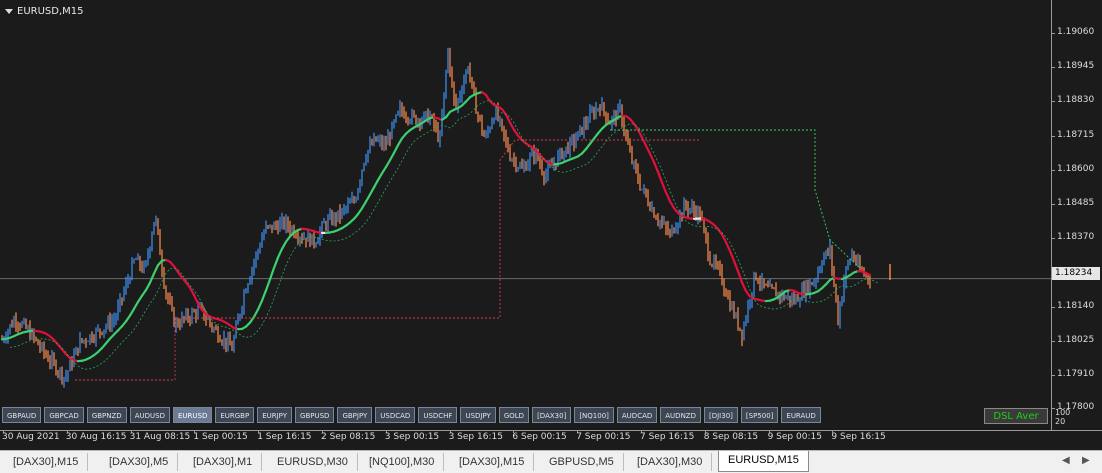  What do you see at coordinates (46, 462) in the screenshot?
I see `chart-tab-0: [DAX30],M15` at bounding box center [46, 462].